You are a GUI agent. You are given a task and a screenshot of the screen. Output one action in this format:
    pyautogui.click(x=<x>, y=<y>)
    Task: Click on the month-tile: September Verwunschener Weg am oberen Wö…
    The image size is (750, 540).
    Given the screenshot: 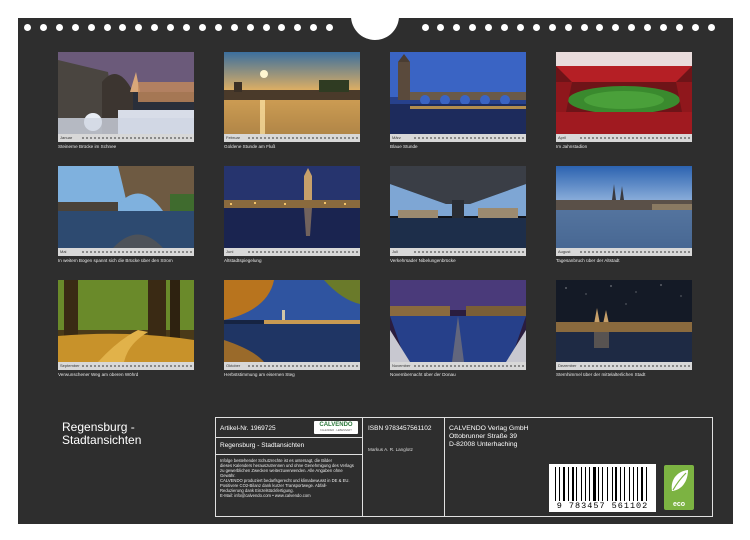 What is the action you would take?
    pyautogui.click(x=126, y=328)
    